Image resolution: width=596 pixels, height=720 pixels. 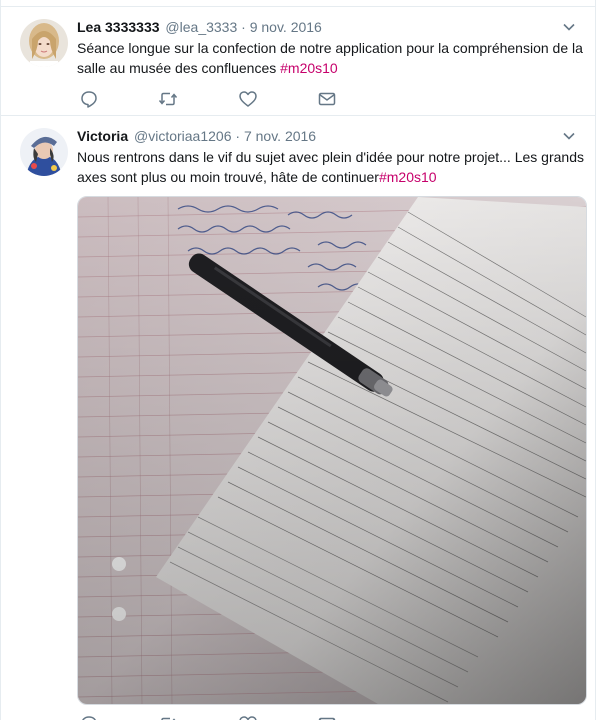 I want to click on username: @victoriaa1206, so click(x=183, y=136).